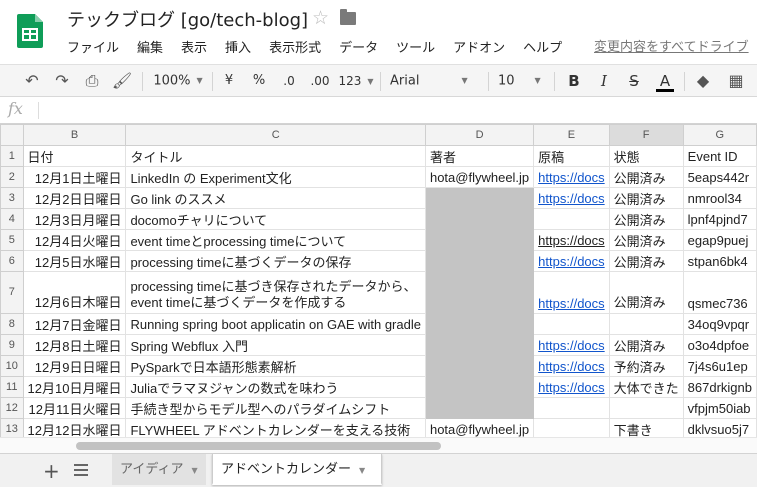 This screenshot has height=487, width=757. I want to click on cell-draft: 原稿, so click(571, 156).